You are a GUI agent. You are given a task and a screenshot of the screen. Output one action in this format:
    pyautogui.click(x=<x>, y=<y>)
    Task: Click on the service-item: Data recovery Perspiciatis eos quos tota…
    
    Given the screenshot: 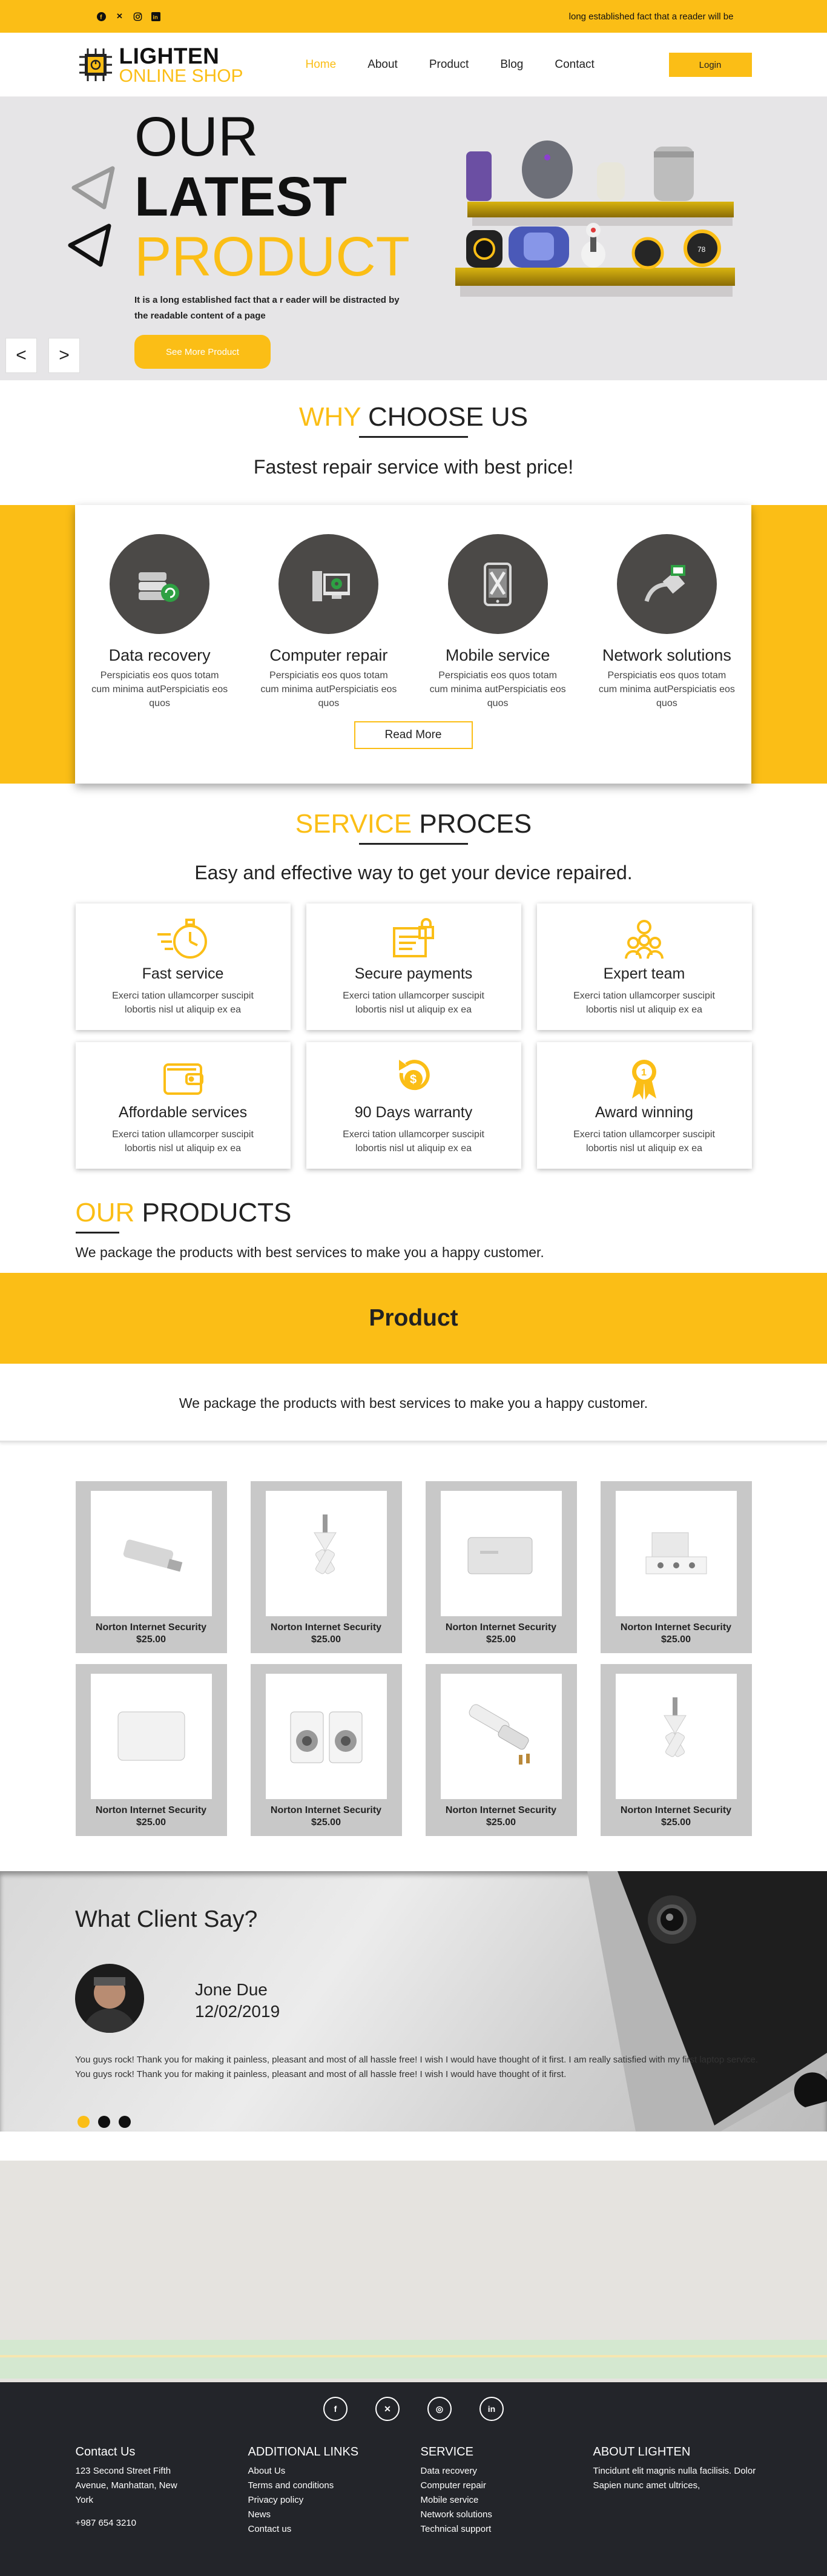 What is the action you would take?
    pyautogui.click(x=159, y=622)
    